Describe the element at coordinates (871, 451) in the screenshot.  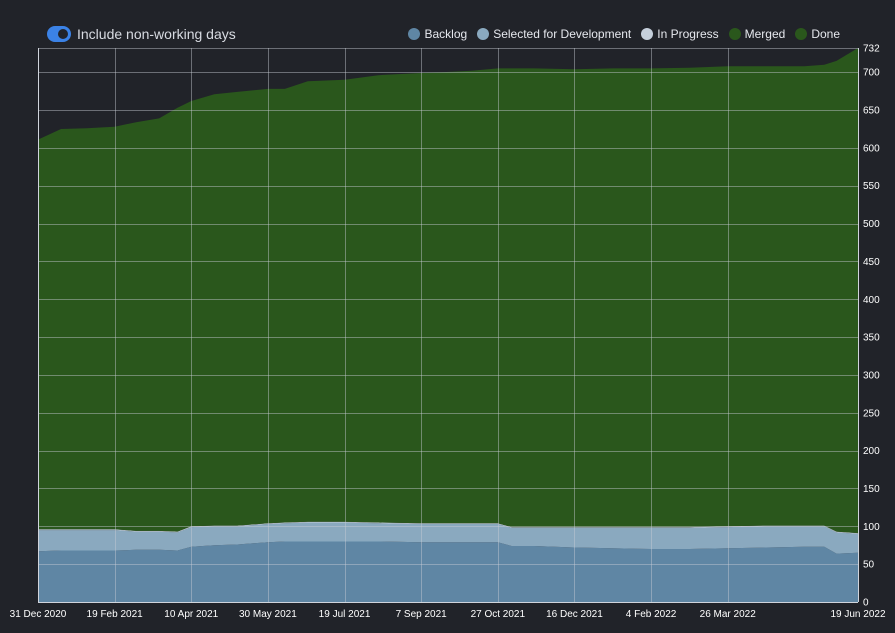
I see `y-tick-label: 200` at that location.